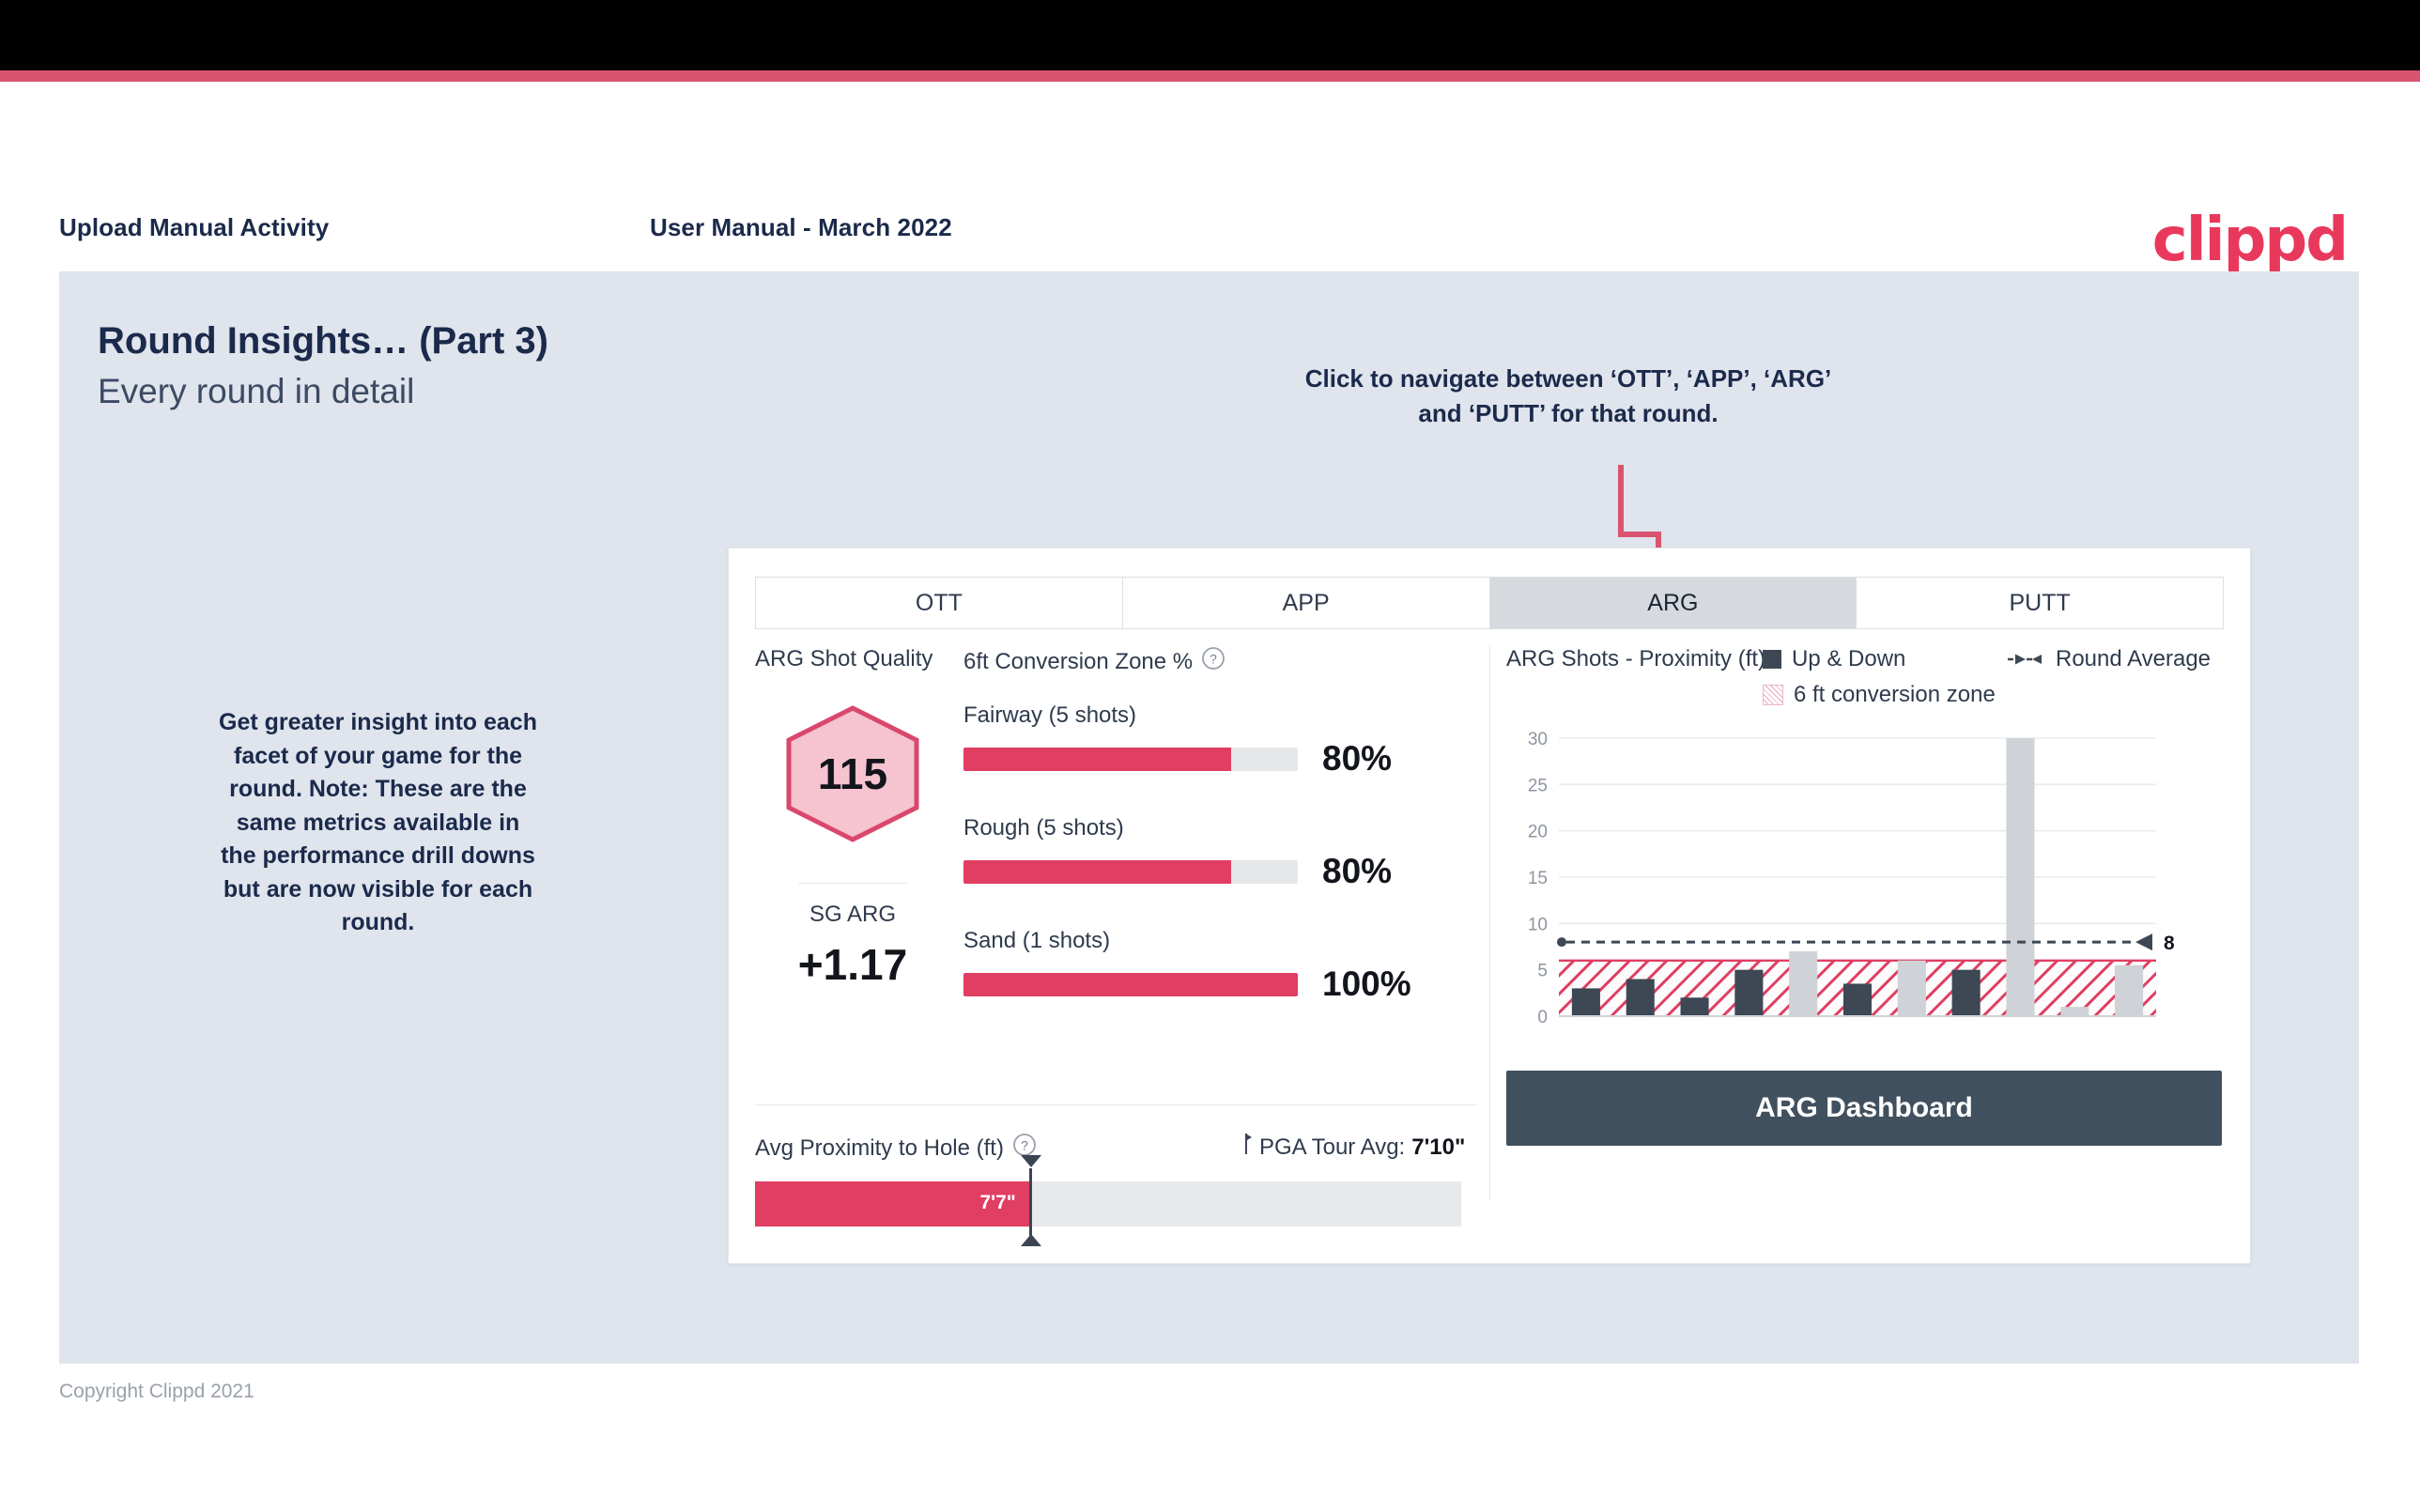 Image resolution: width=2420 pixels, height=1512 pixels. I want to click on shot-quality-value: 115, so click(852, 774).